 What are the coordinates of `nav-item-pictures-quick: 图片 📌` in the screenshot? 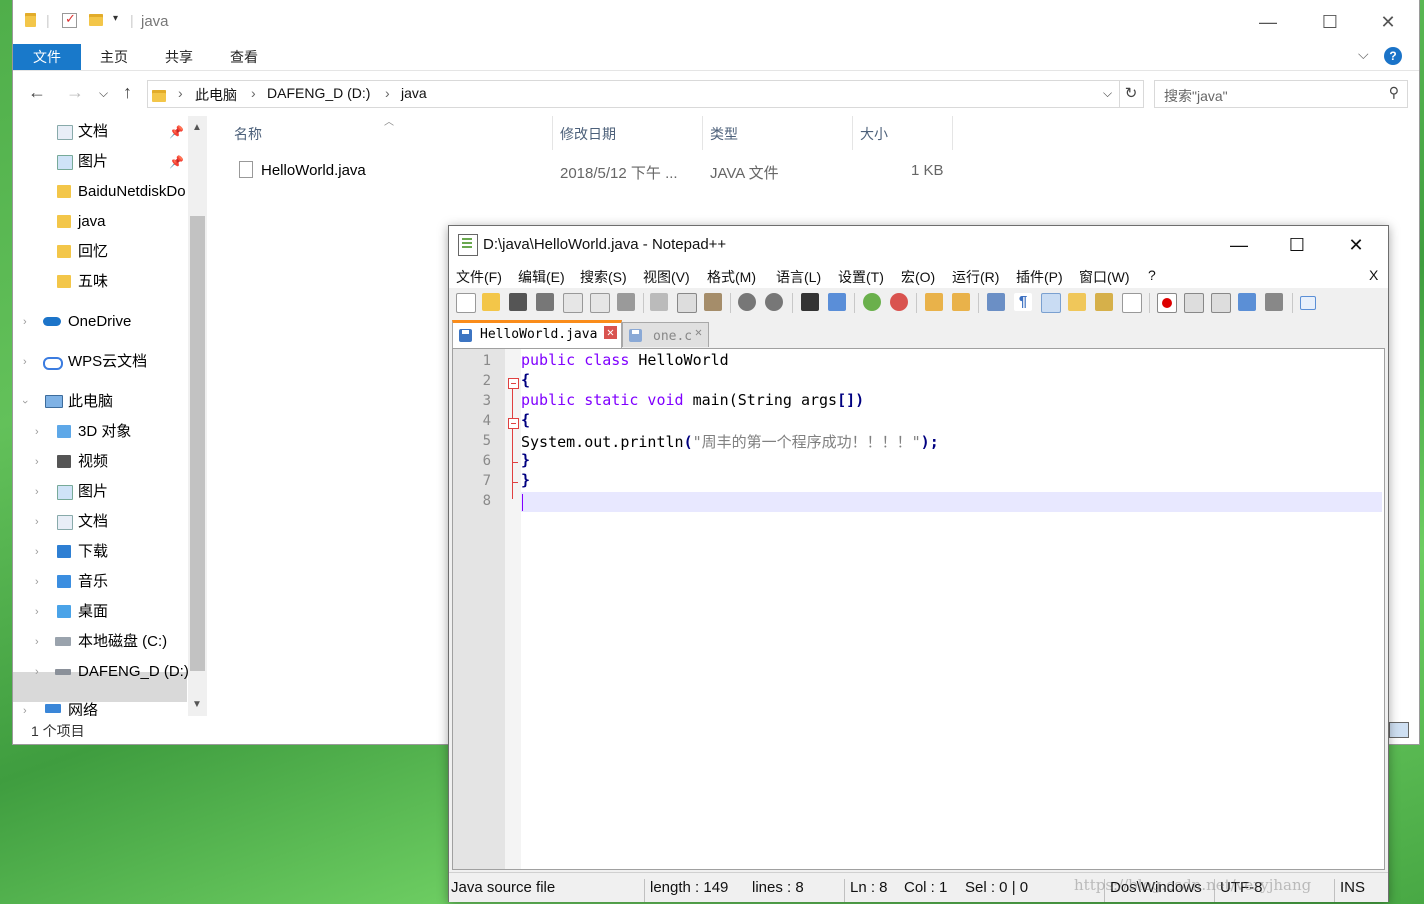 It's located at (110, 162).